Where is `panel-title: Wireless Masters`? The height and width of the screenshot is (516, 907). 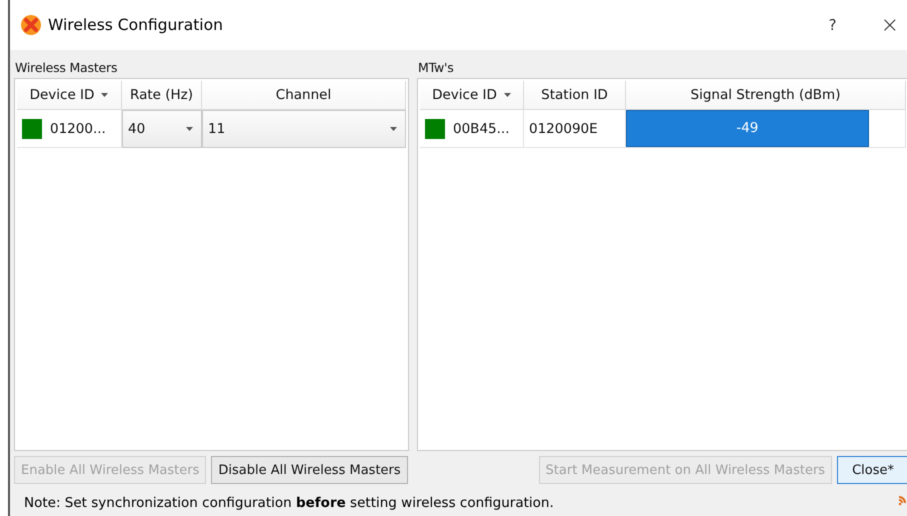
panel-title: Wireless Masters is located at coordinates (66, 68).